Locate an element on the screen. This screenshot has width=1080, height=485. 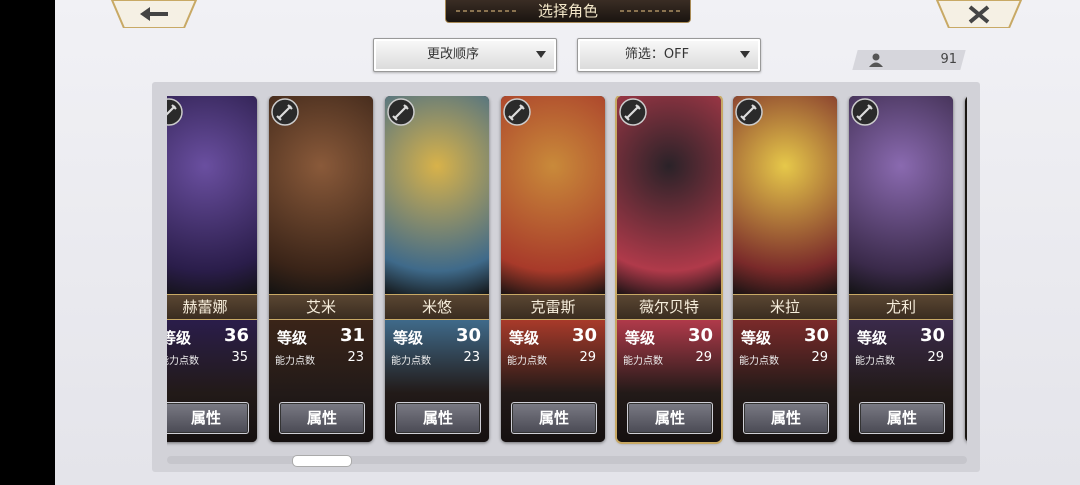
level-value: 31 is located at coordinates (352, 335).